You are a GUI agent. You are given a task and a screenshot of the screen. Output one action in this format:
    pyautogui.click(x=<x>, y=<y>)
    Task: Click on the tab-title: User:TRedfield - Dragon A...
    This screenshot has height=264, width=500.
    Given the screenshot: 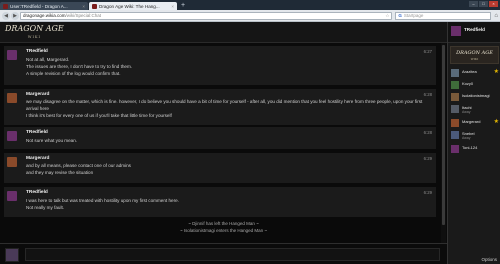 What is the action you would take?
    pyautogui.click(x=39, y=6)
    